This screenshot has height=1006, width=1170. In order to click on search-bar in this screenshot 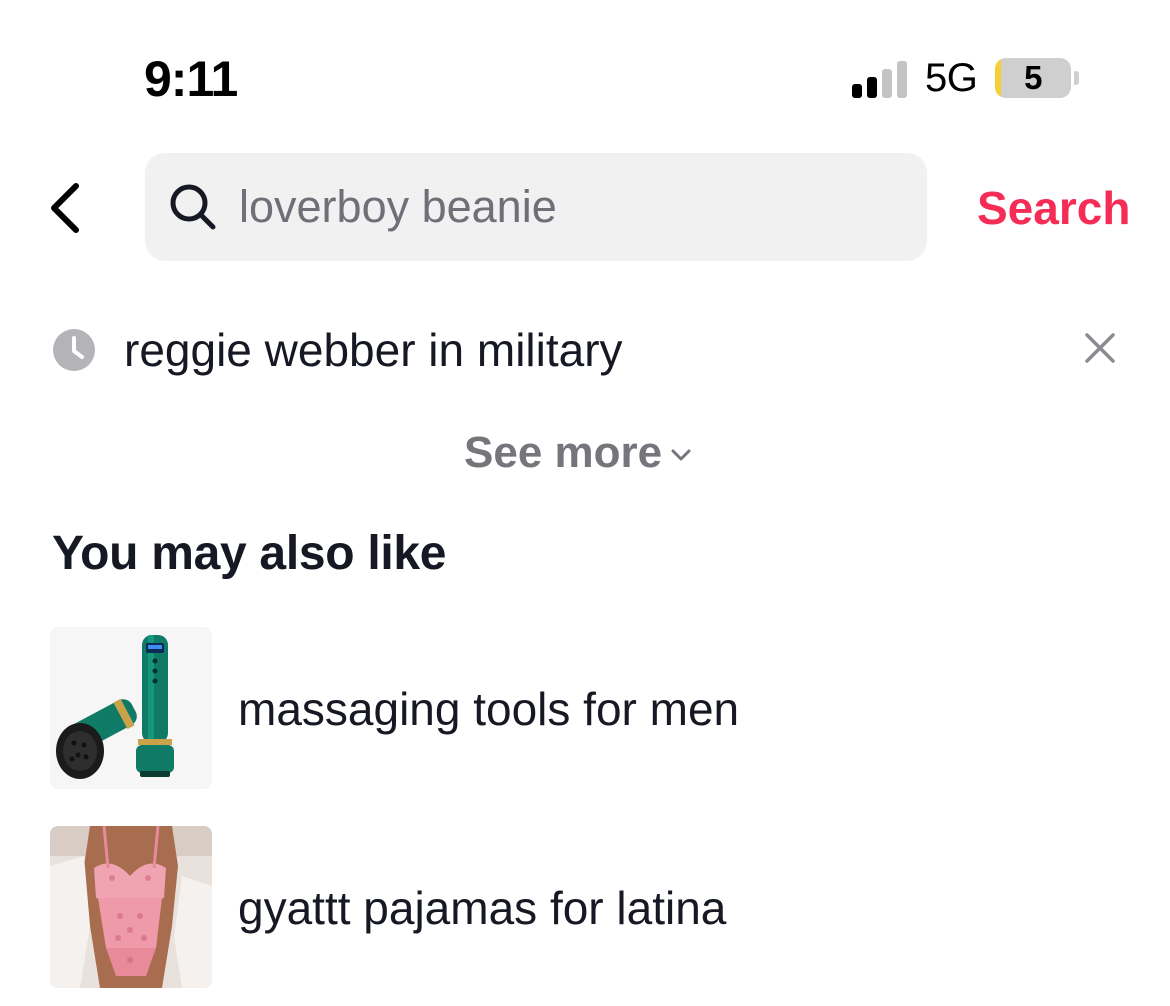, I will do `click(536, 207)`.